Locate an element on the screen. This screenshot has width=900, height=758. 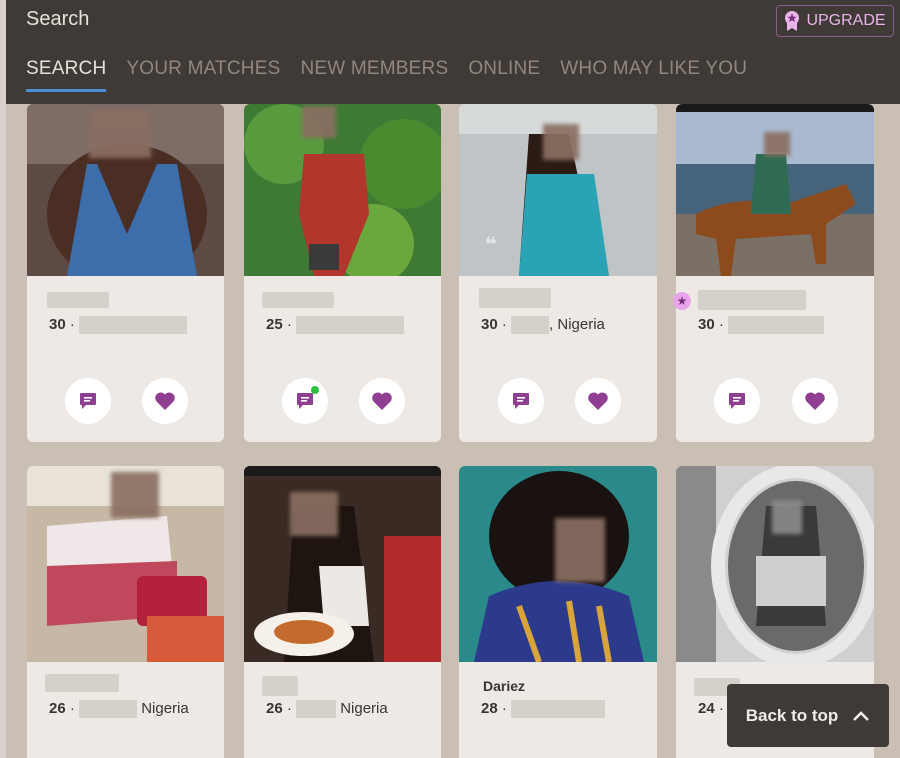
profile-location: , Nigeria is located at coordinates (577, 324).